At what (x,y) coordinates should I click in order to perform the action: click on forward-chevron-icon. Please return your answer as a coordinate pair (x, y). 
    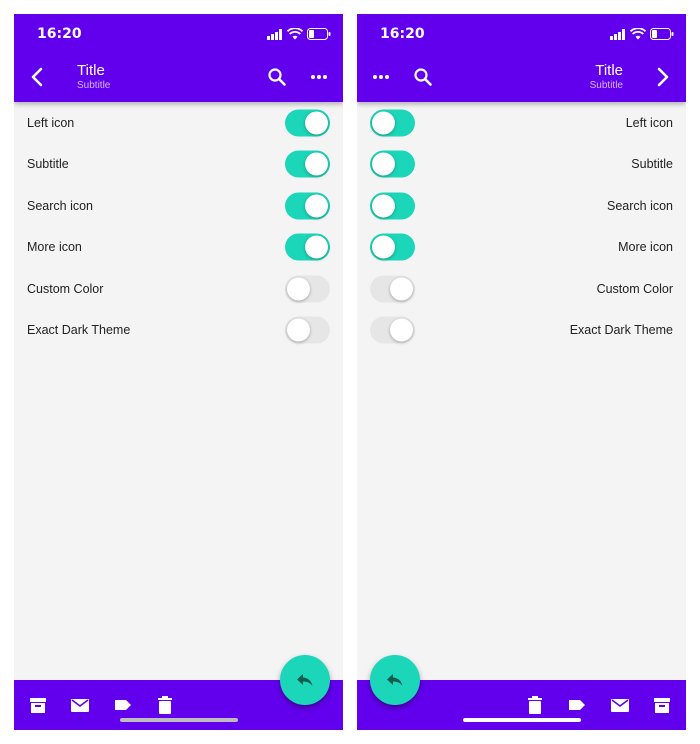
    Looking at the image, I should click on (662, 77).